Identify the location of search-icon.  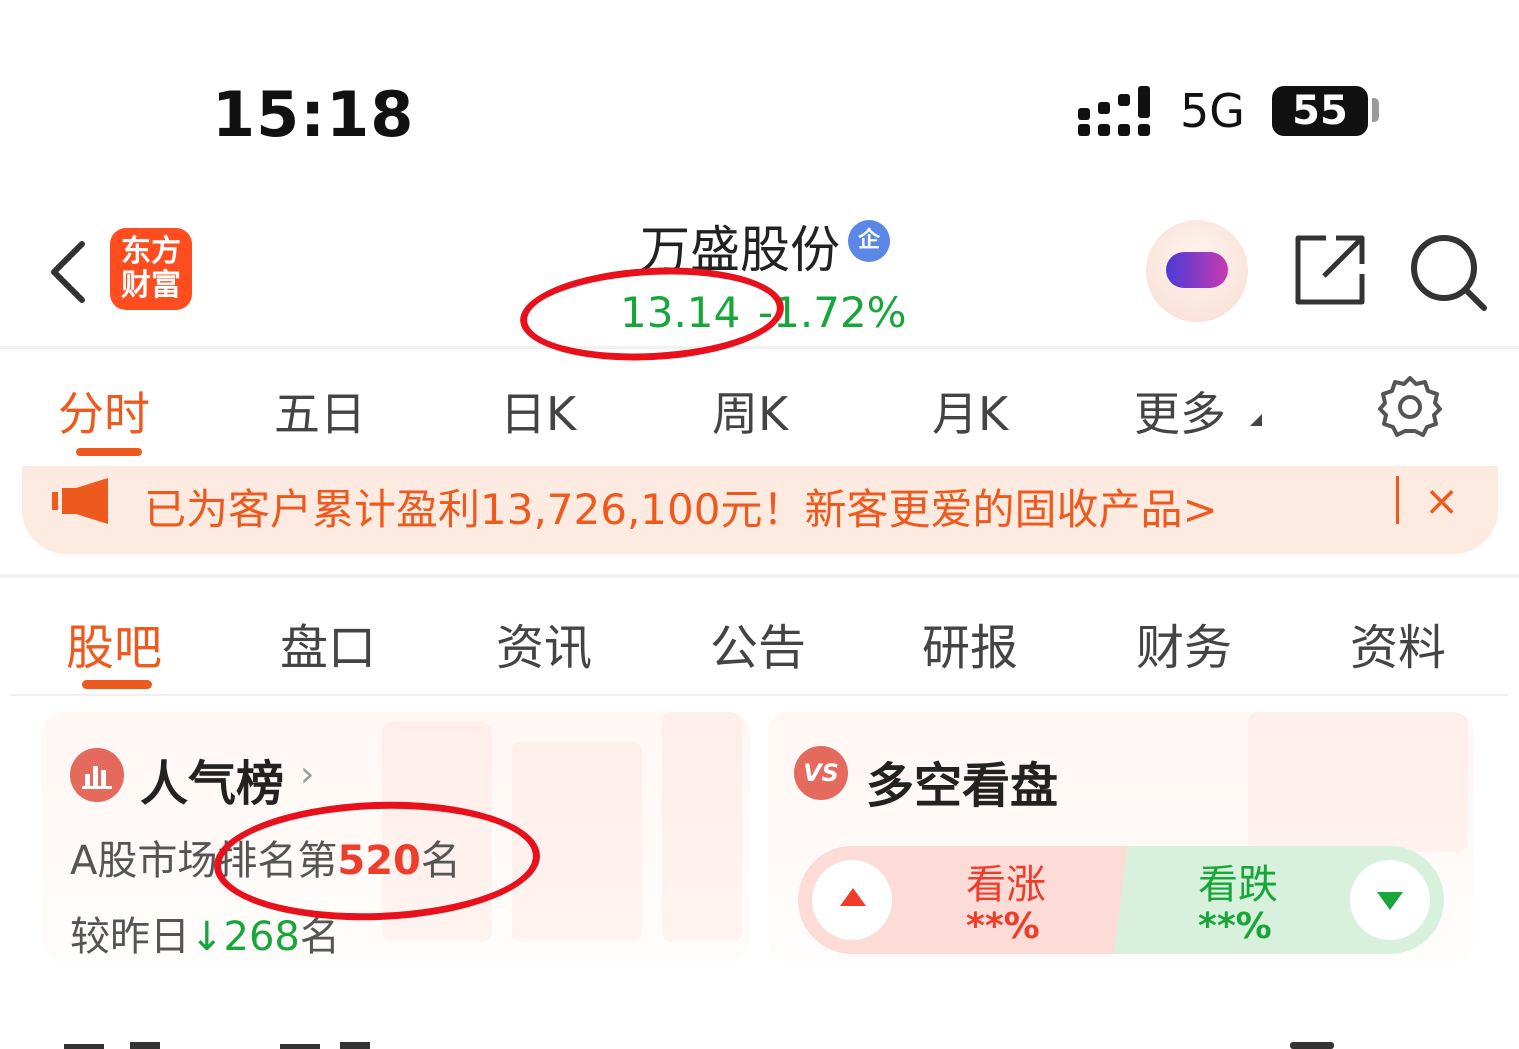
(1448, 272).